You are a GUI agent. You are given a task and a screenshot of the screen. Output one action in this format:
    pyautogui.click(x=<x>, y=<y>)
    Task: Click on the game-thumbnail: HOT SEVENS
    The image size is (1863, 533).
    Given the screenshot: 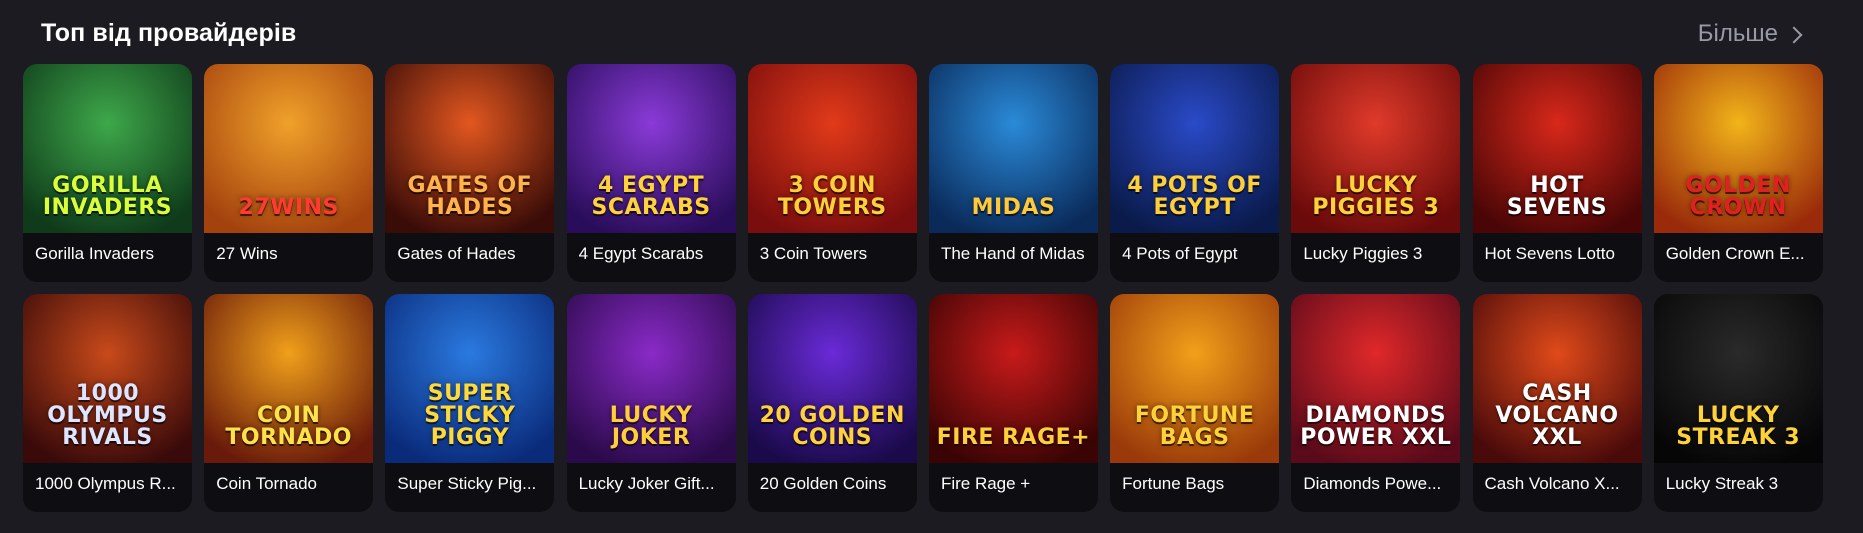 What is the action you would take?
    pyautogui.click(x=1557, y=148)
    